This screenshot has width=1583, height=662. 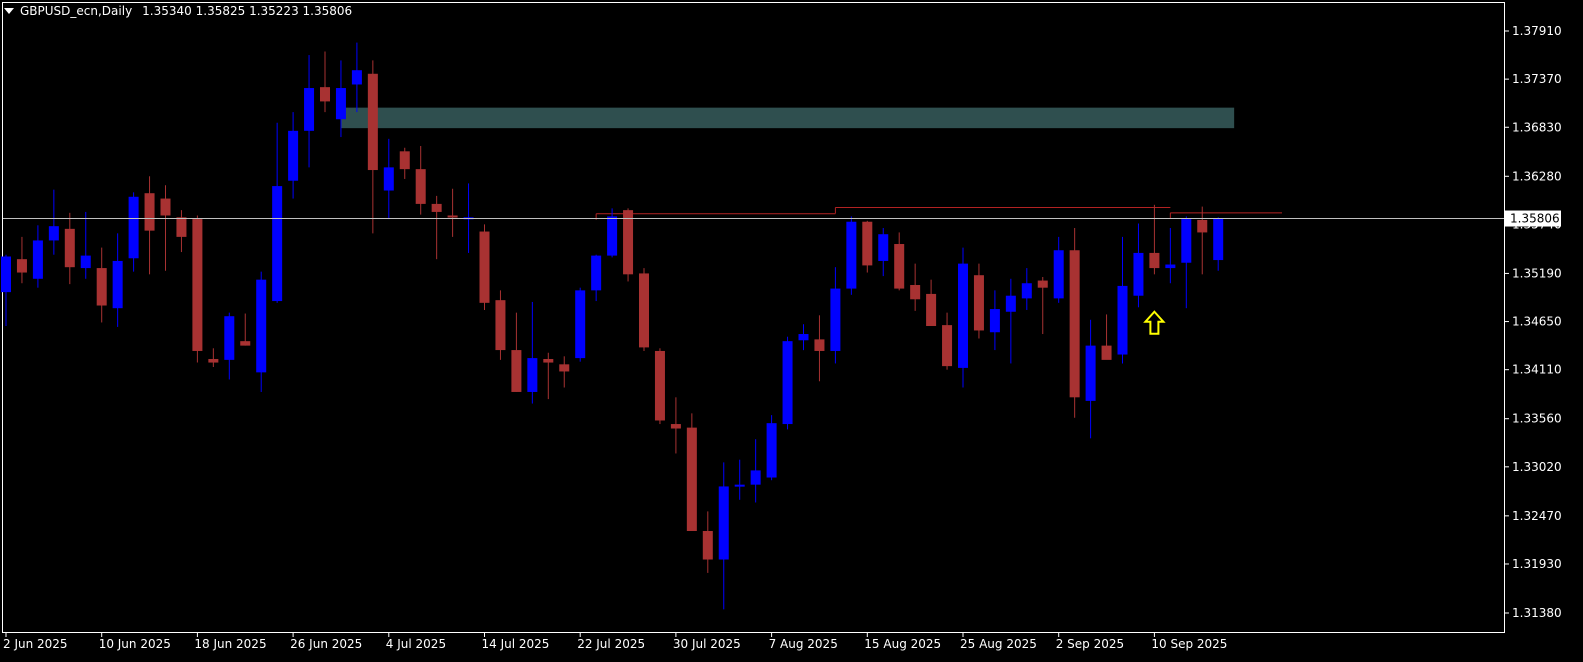 I want to click on arrow-up-icon, so click(x=1154, y=322).